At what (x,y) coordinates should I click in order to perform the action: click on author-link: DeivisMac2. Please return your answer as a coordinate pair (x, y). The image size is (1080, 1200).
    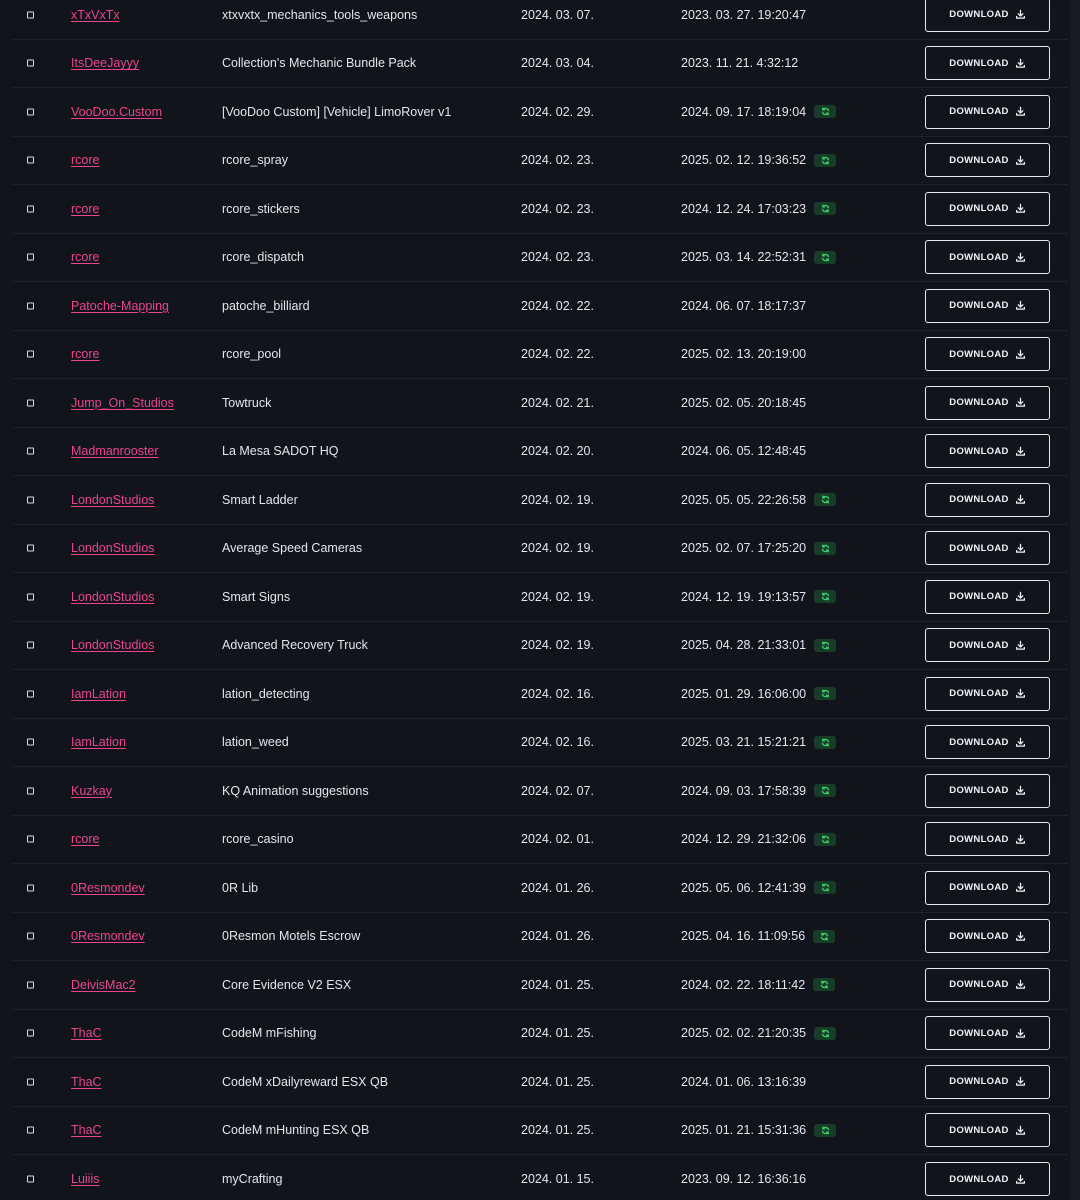
    Looking at the image, I should click on (103, 985).